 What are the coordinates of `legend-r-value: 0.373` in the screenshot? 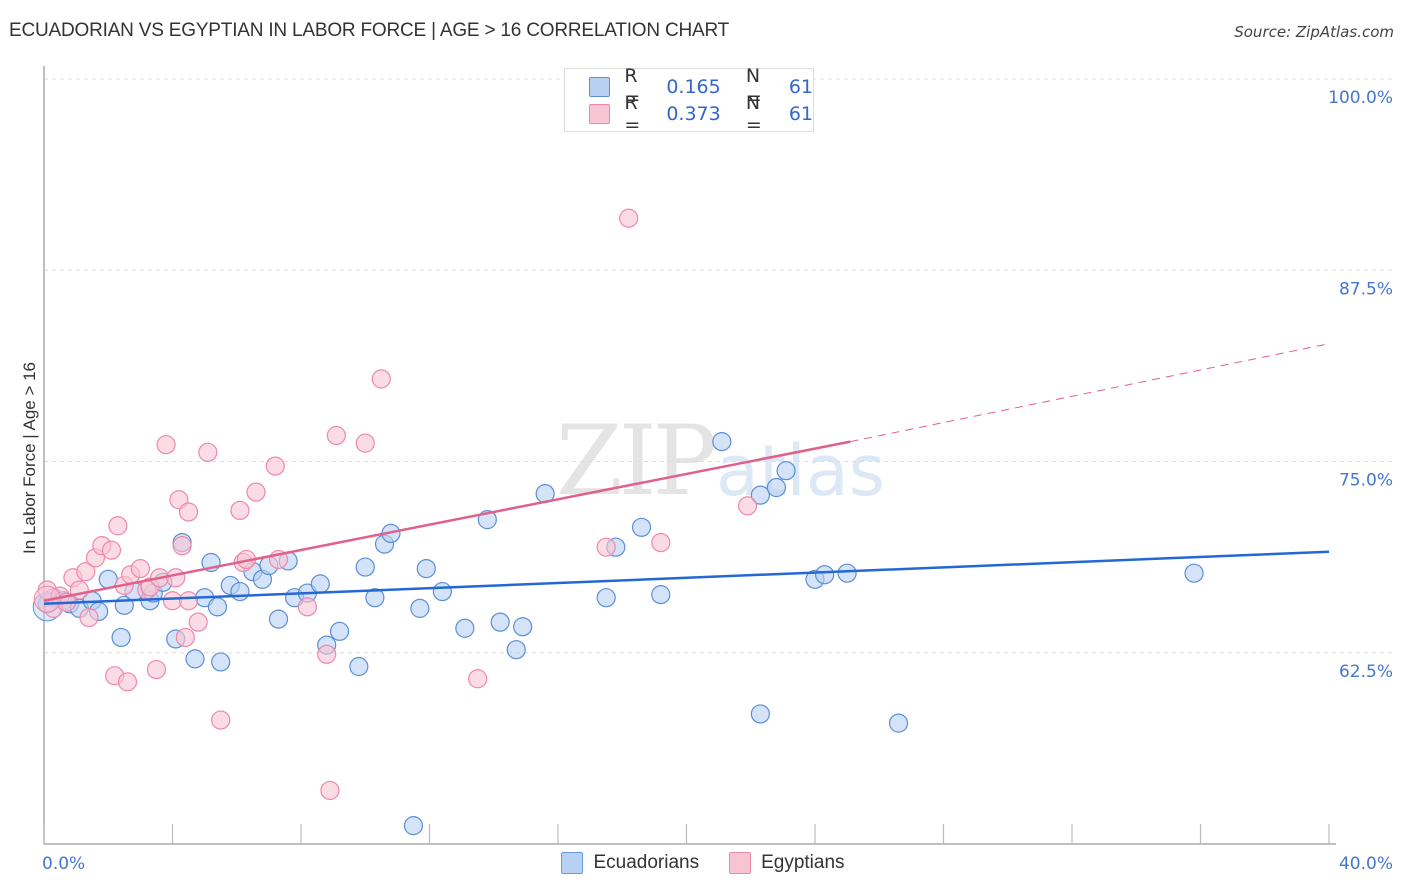 It's located at (693, 114).